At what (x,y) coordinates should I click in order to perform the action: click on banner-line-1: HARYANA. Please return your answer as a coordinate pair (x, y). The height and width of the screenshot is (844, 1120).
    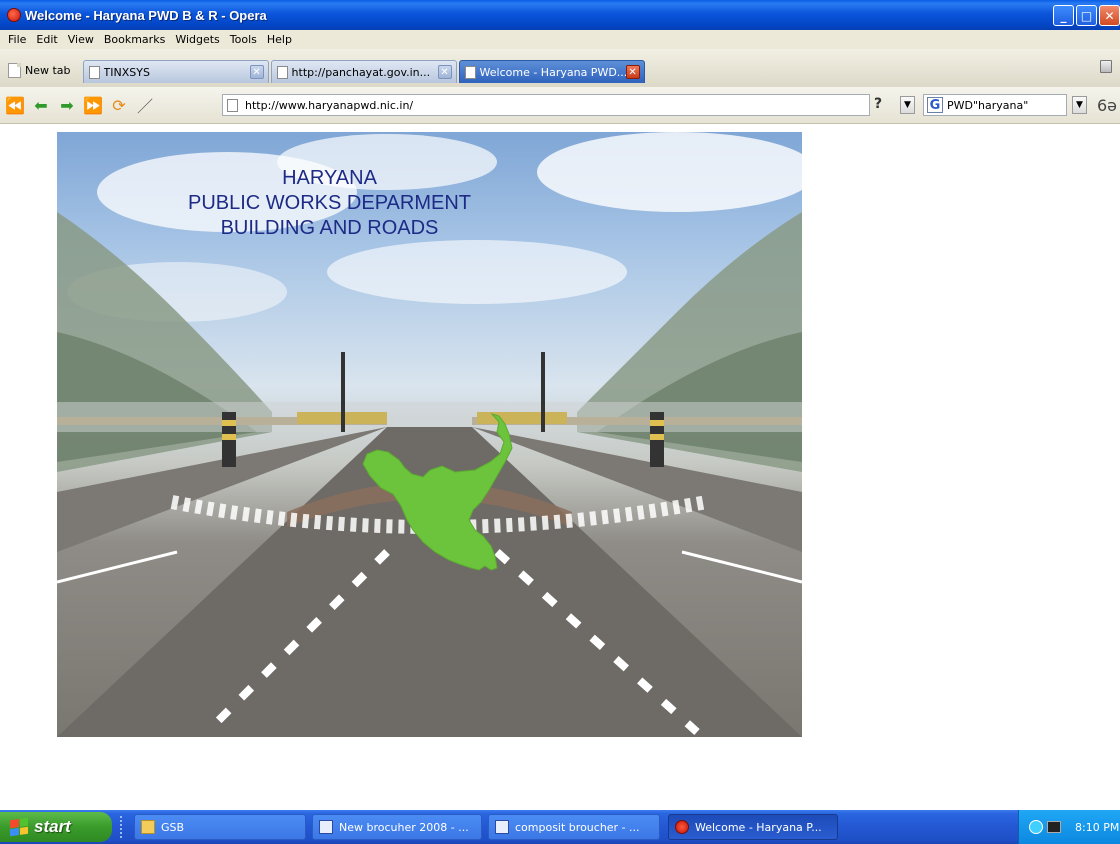
    Looking at the image, I should click on (329, 178).